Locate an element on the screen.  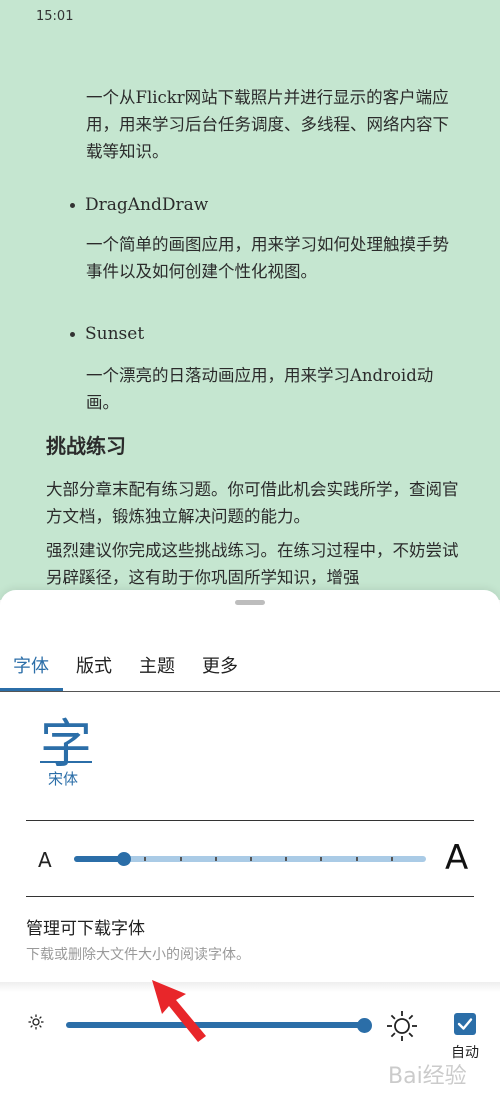
paragraph: 一个漂亮的日落动画应用，用来学习Android动画。 is located at coordinates (260, 389).